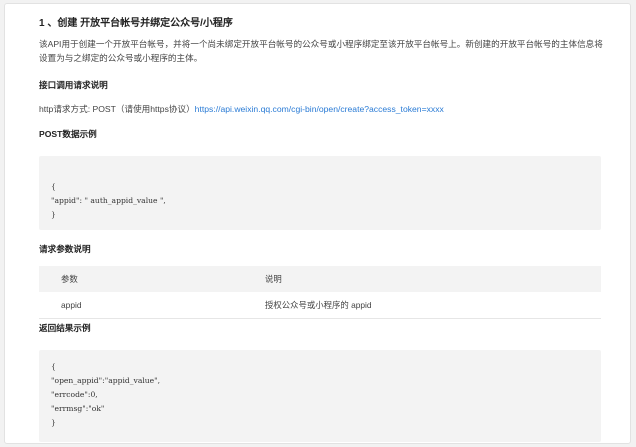 This screenshot has width=636, height=447. I want to click on table-cell-desc: 授权公众号或小程序的 appid, so click(318, 305).